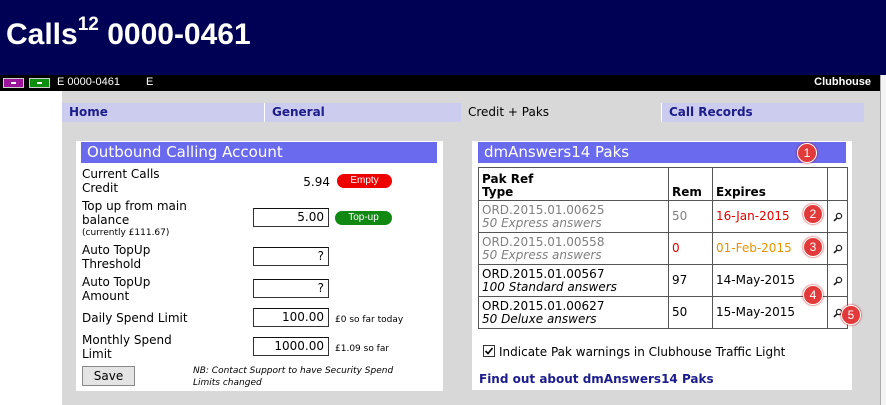 The height and width of the screenshot is (405, 886). What do you see at coordinates (543, 273) in the screenshot?
I see `pak-ref: ORD.2015.01.00567` at bounding box center [543, 273].